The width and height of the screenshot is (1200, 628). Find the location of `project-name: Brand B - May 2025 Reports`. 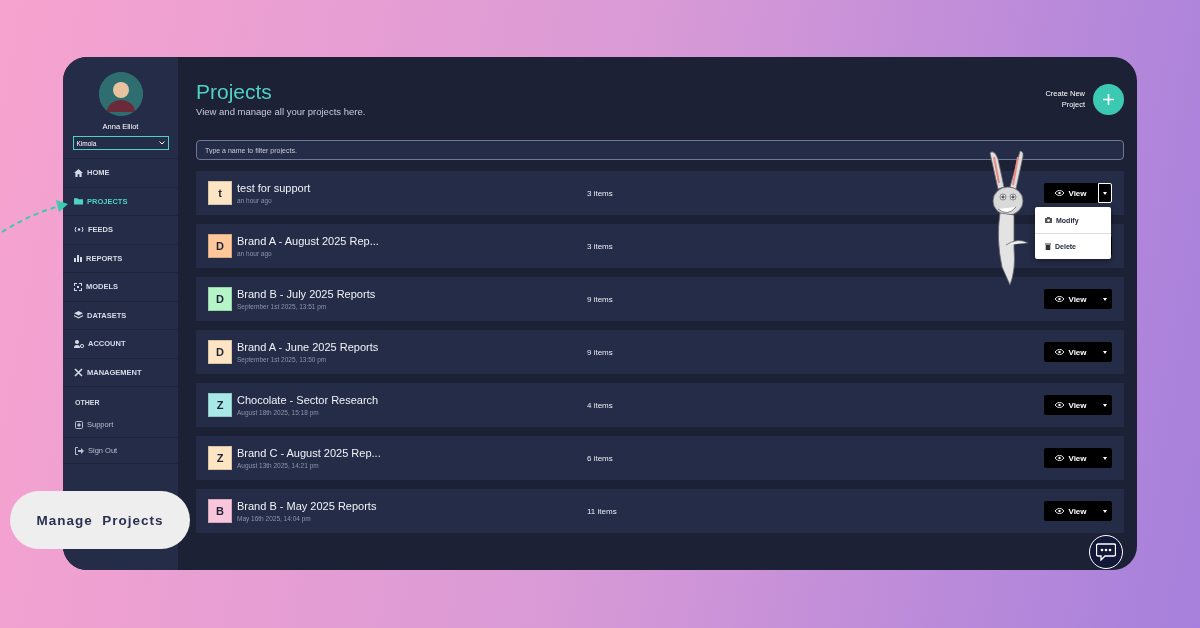

project-name: Brand B - May 2025 Reports is located at coordinates (412, 506).